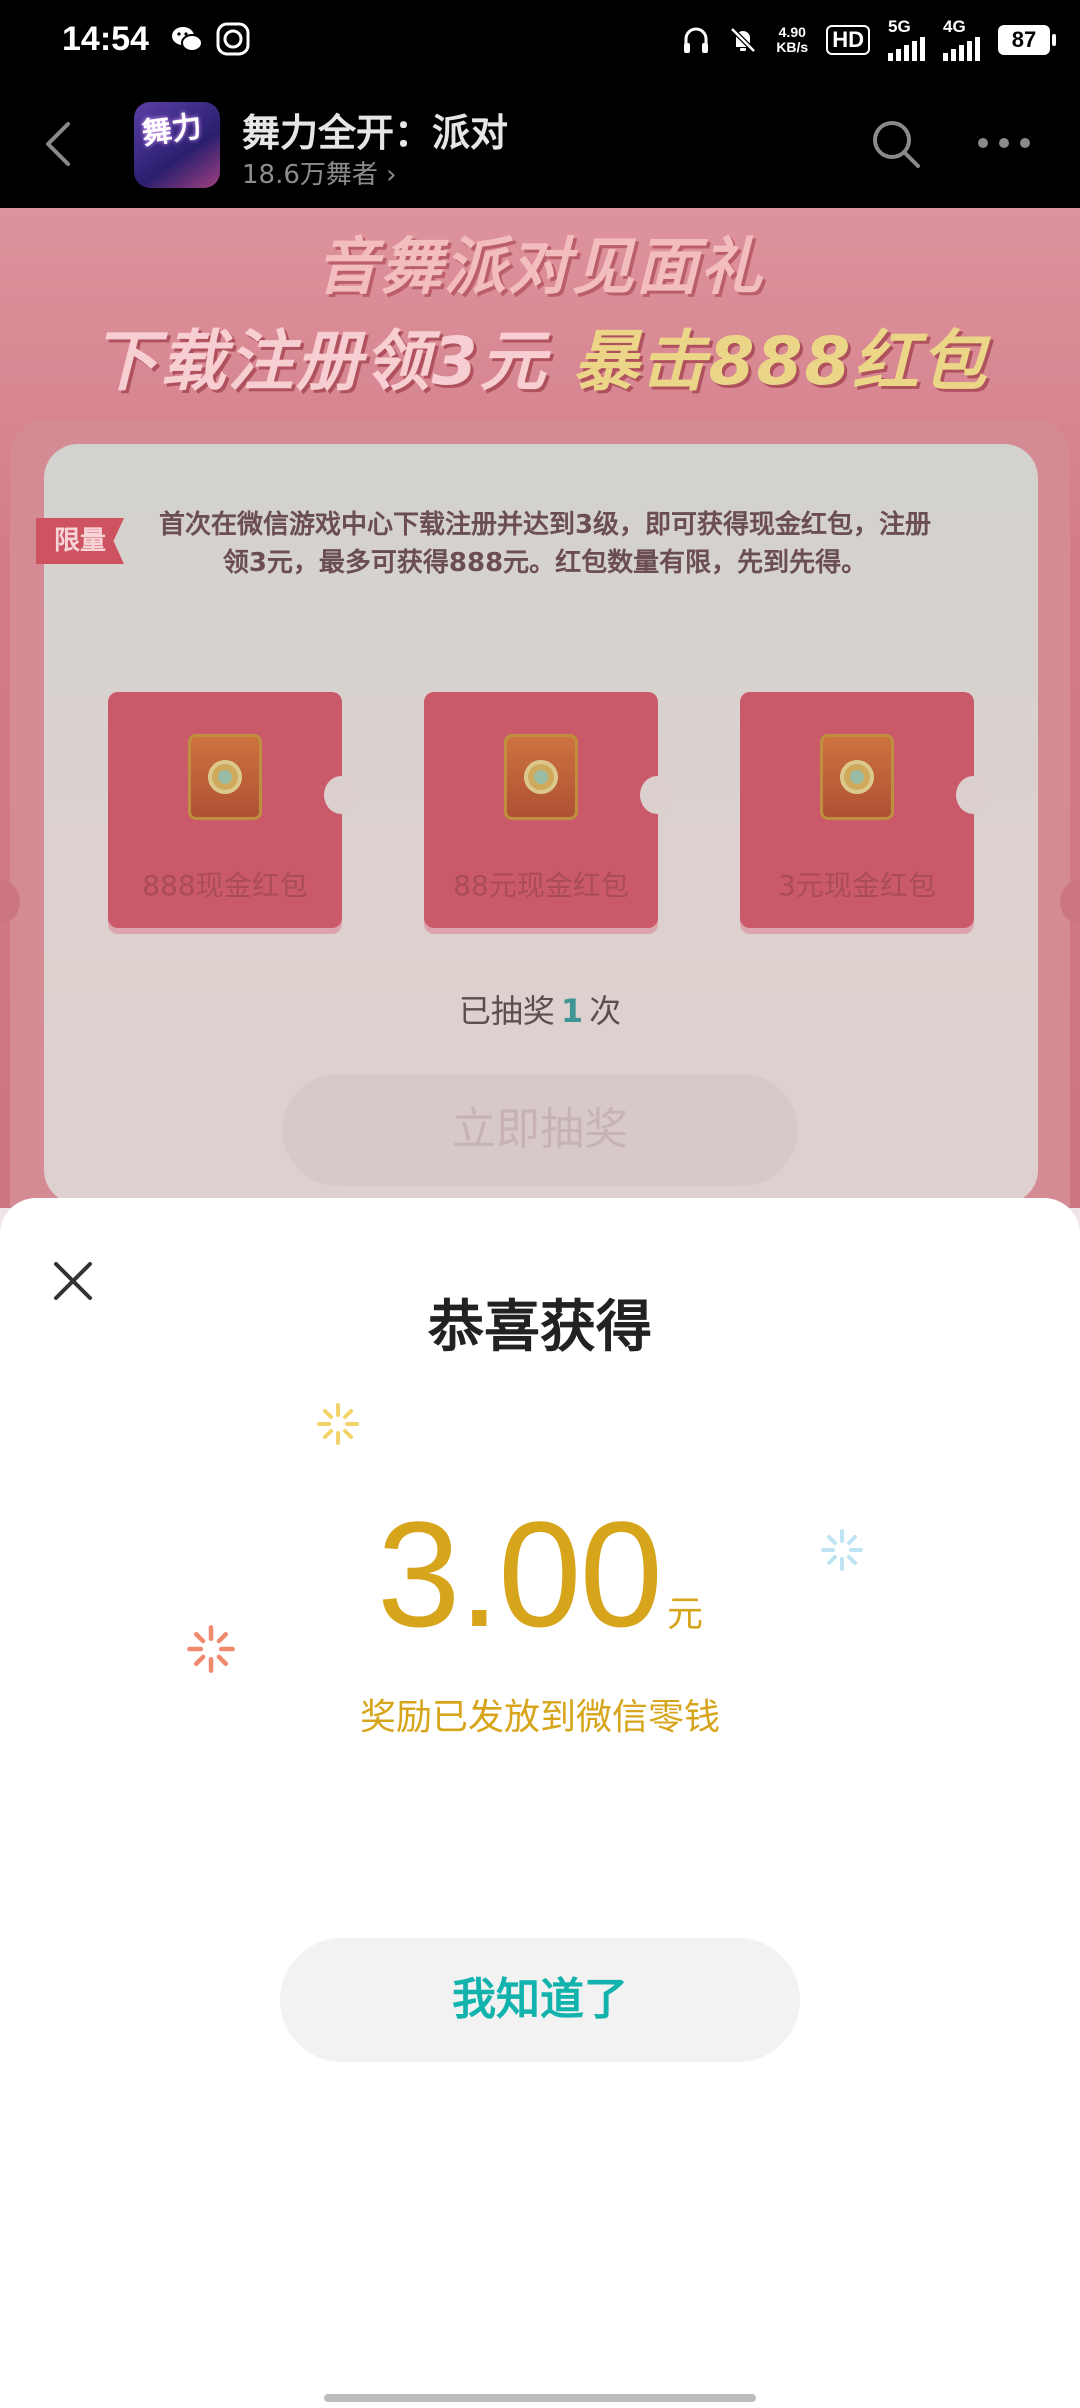  I want to click on app-icon-text: 舞力, so click(172, 130).